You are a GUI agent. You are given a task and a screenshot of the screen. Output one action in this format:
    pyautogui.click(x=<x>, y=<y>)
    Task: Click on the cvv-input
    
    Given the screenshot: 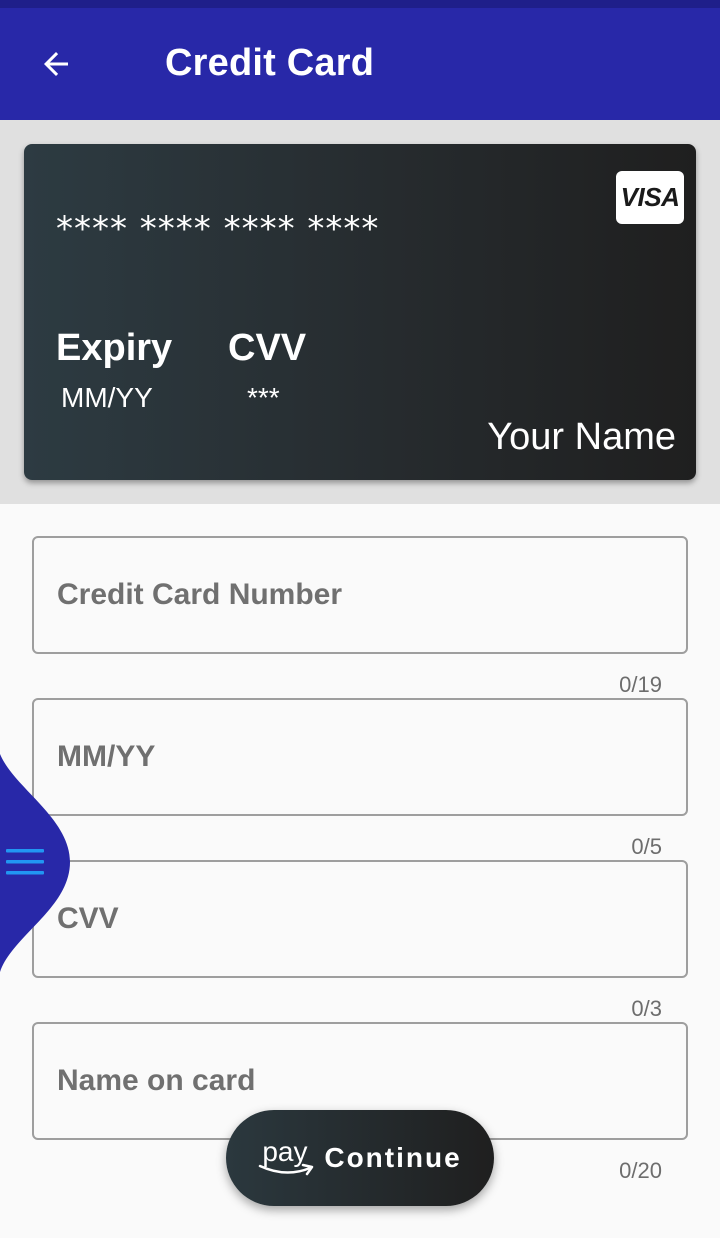 What is the action you would take?
    pyautogui.click(x=360, y=919)
    